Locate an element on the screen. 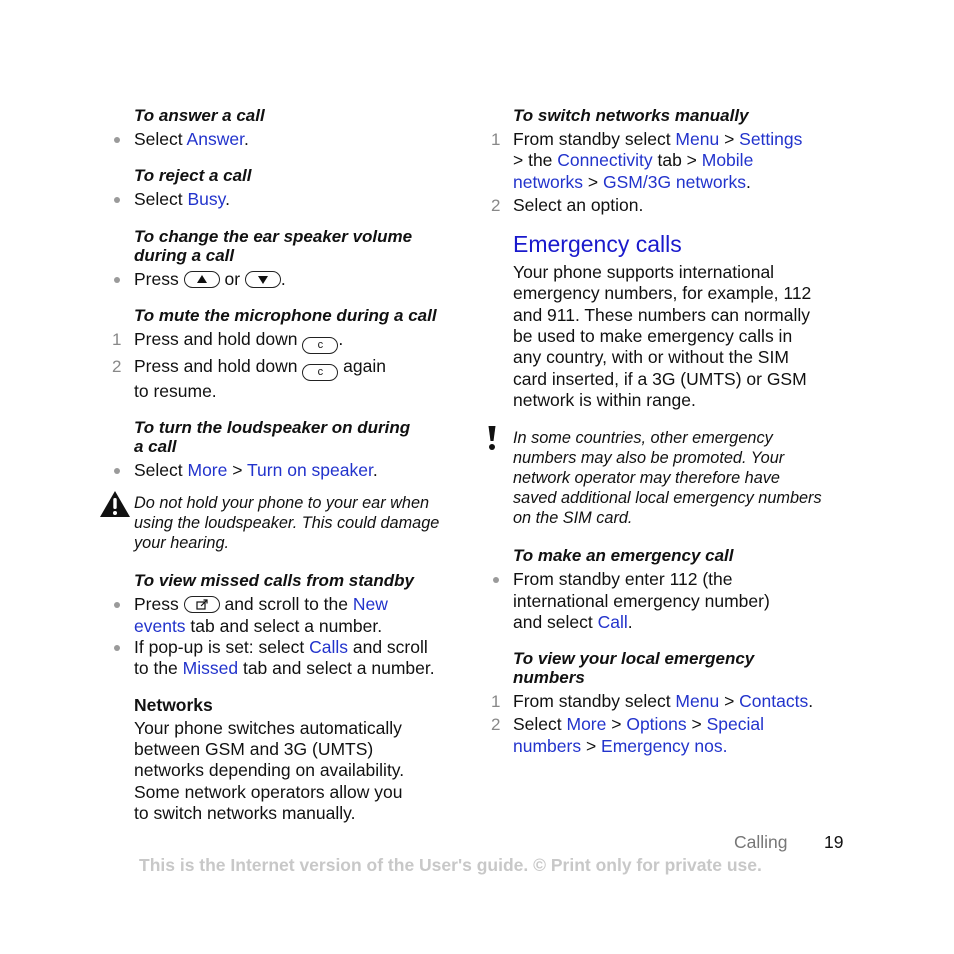  link-answer: Answer is located at coordinates (215, 139).